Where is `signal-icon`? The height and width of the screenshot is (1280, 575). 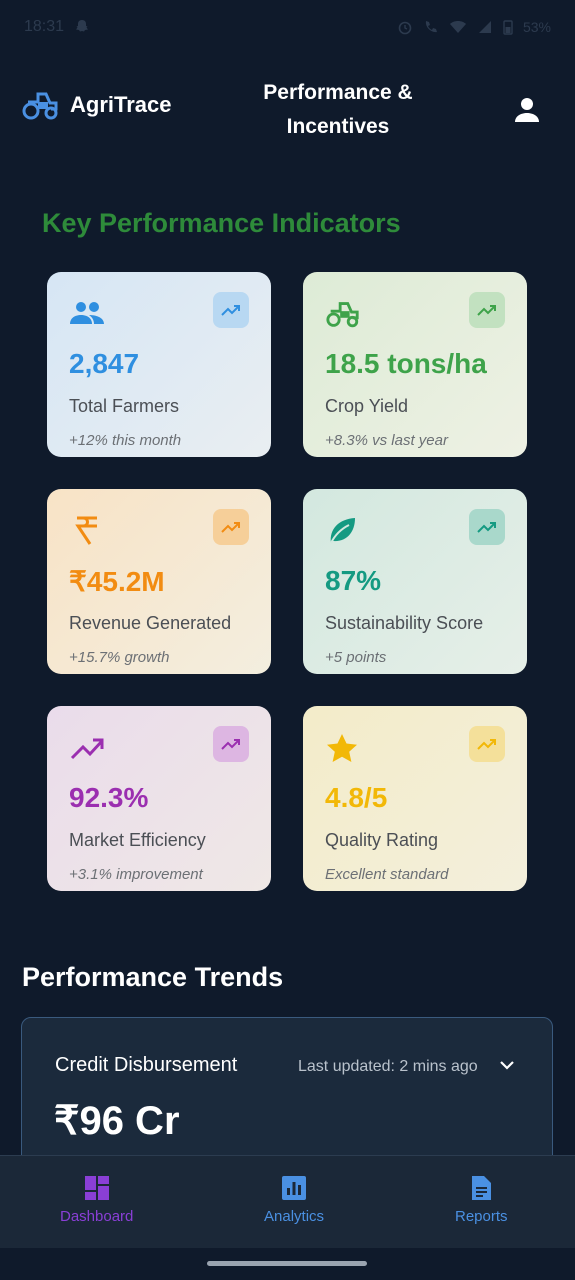 signal-icon is located at coordinates (484, 27).